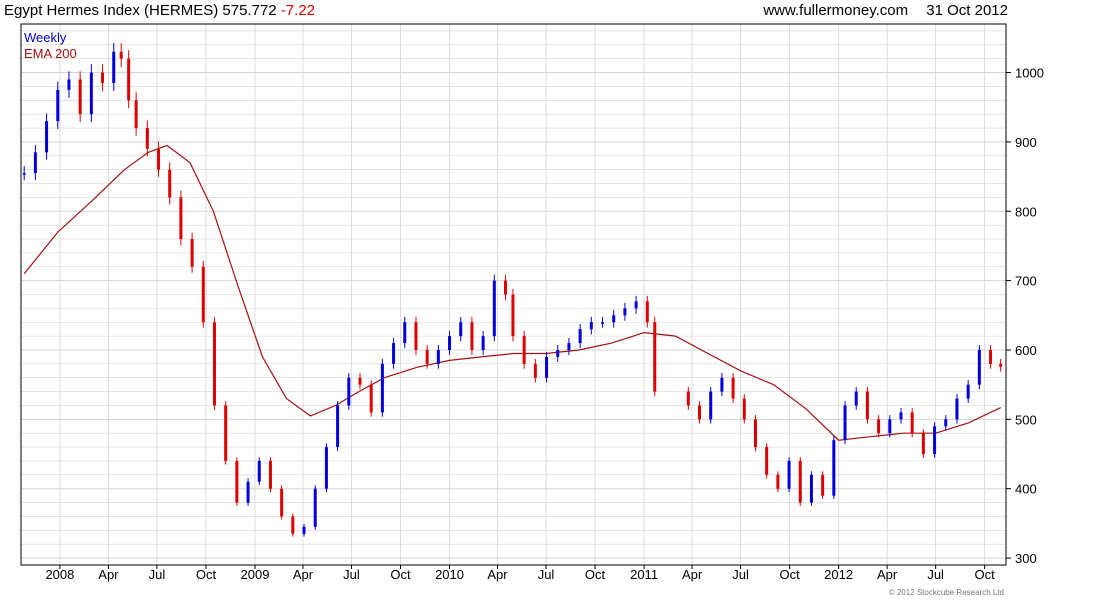 This screenshot has width=1100, height=600. I want to click on x-tick-label: 2009, so click(255, 574).